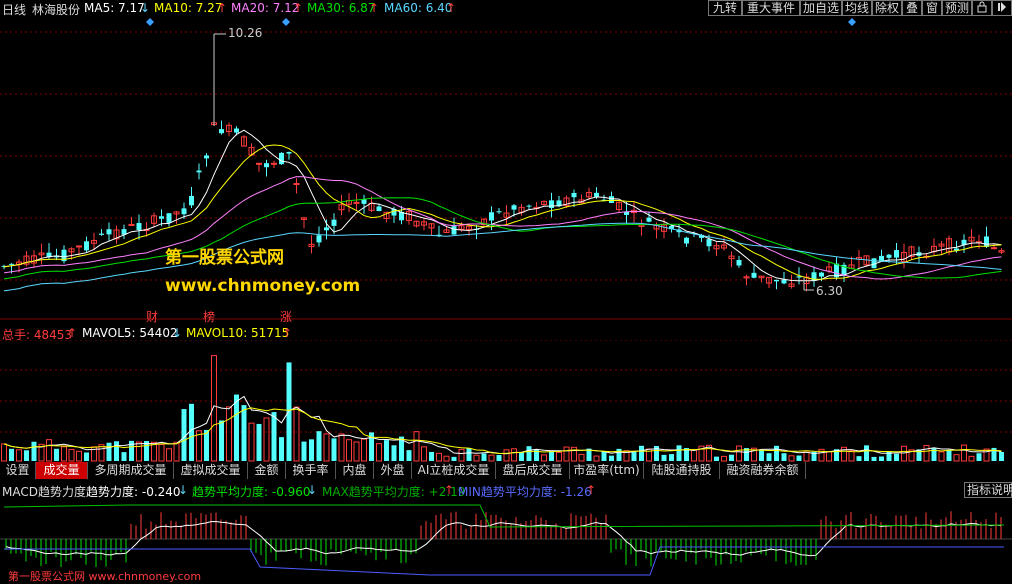 The width and height of the screenshot is (1012, 584). I want to click on jiuzhuan-button: 九转, so click(725, 8).